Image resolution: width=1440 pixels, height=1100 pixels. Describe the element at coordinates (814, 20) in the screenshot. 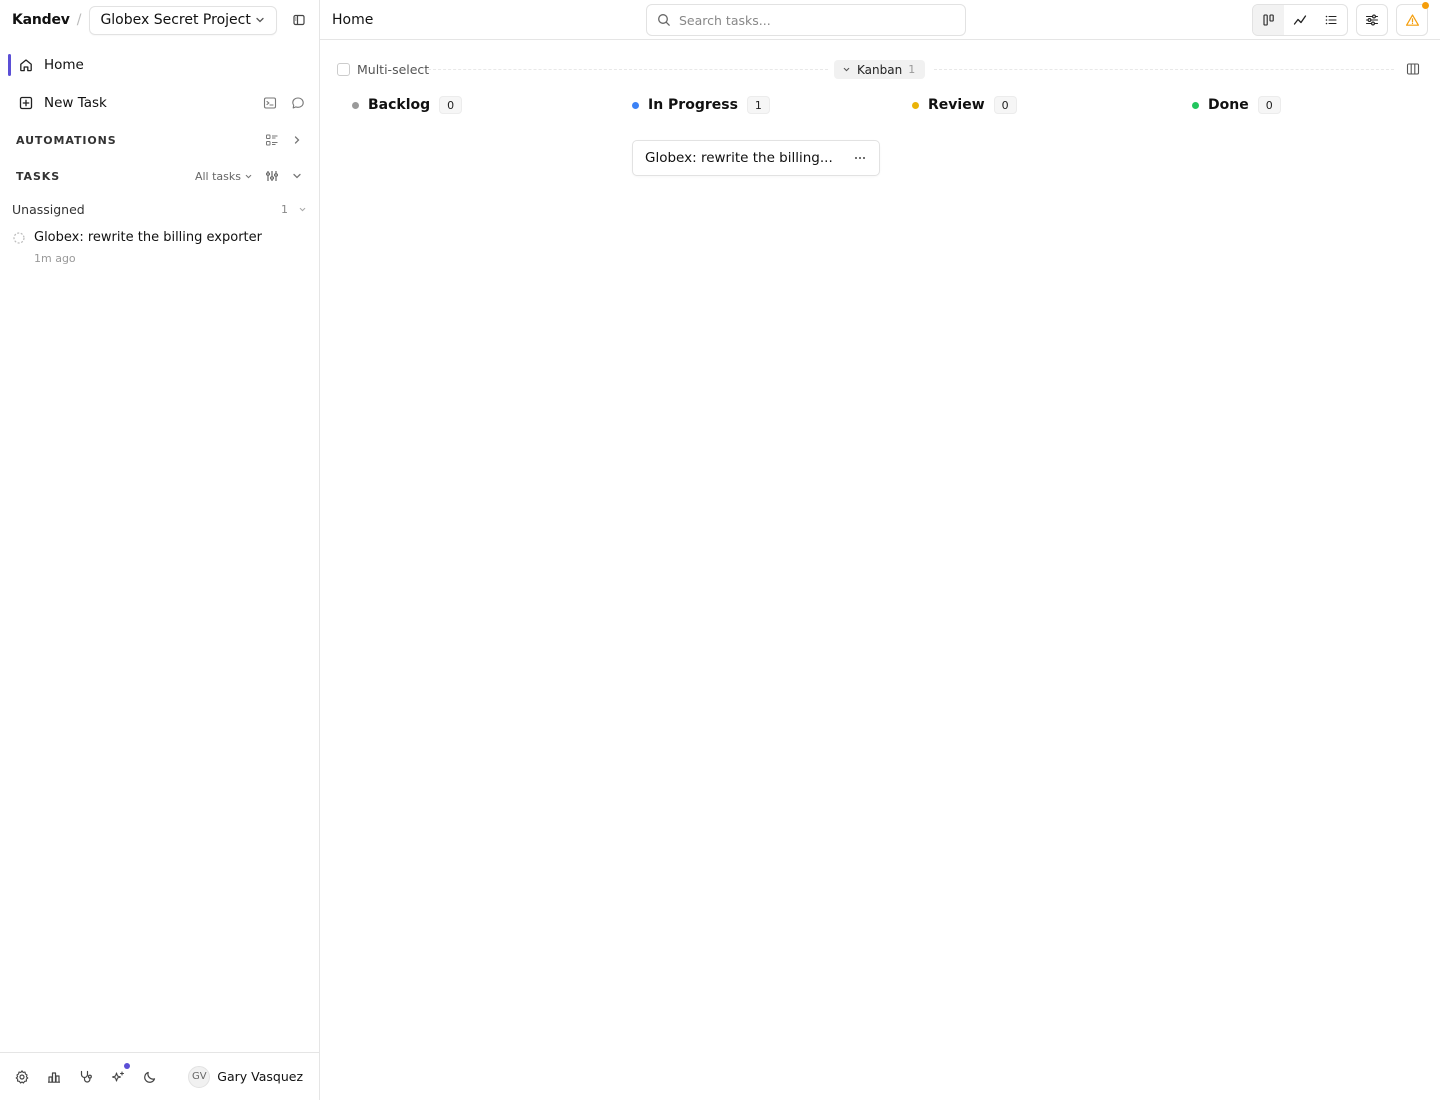

I see `search-input` at that location.